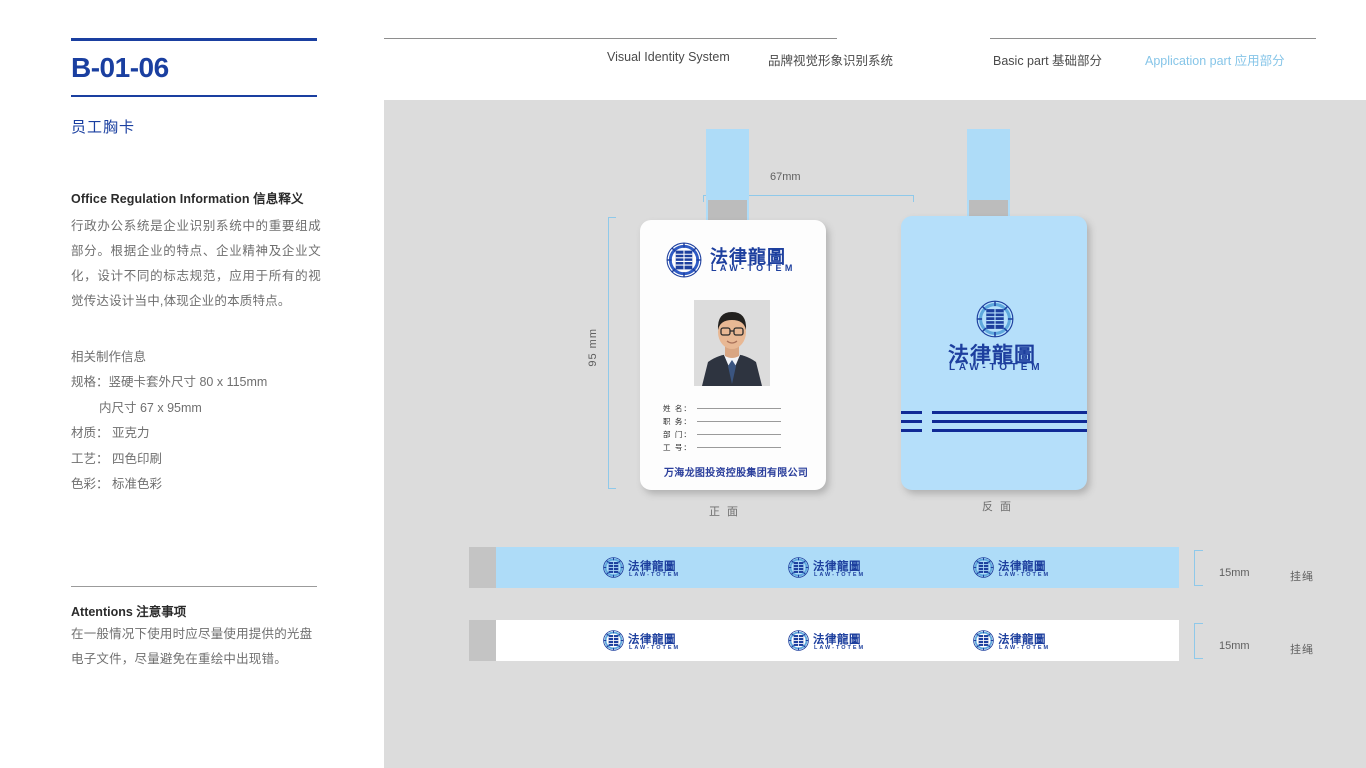 Image resolution: width=1366 pixels, height=768 pixels. I want to click on info-section-heading: Office Regulation Information 信息释义, so click(187, 199).